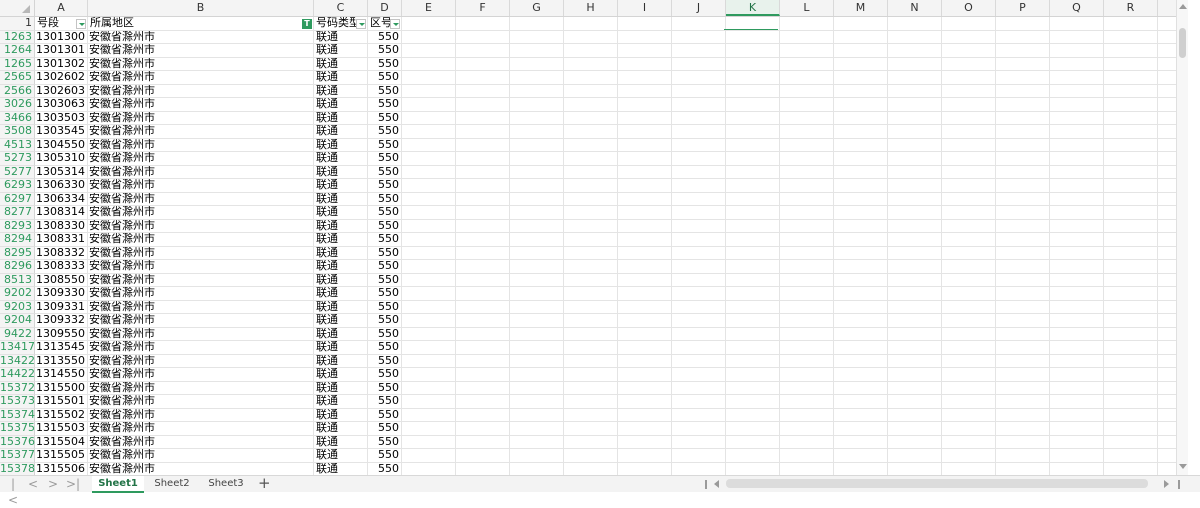 This screenshot has width=1200, height=508. What do you see at coordinates (537, 8) in the screenshot?
I see `column-header-g: G` at bounding box center [537, 8].